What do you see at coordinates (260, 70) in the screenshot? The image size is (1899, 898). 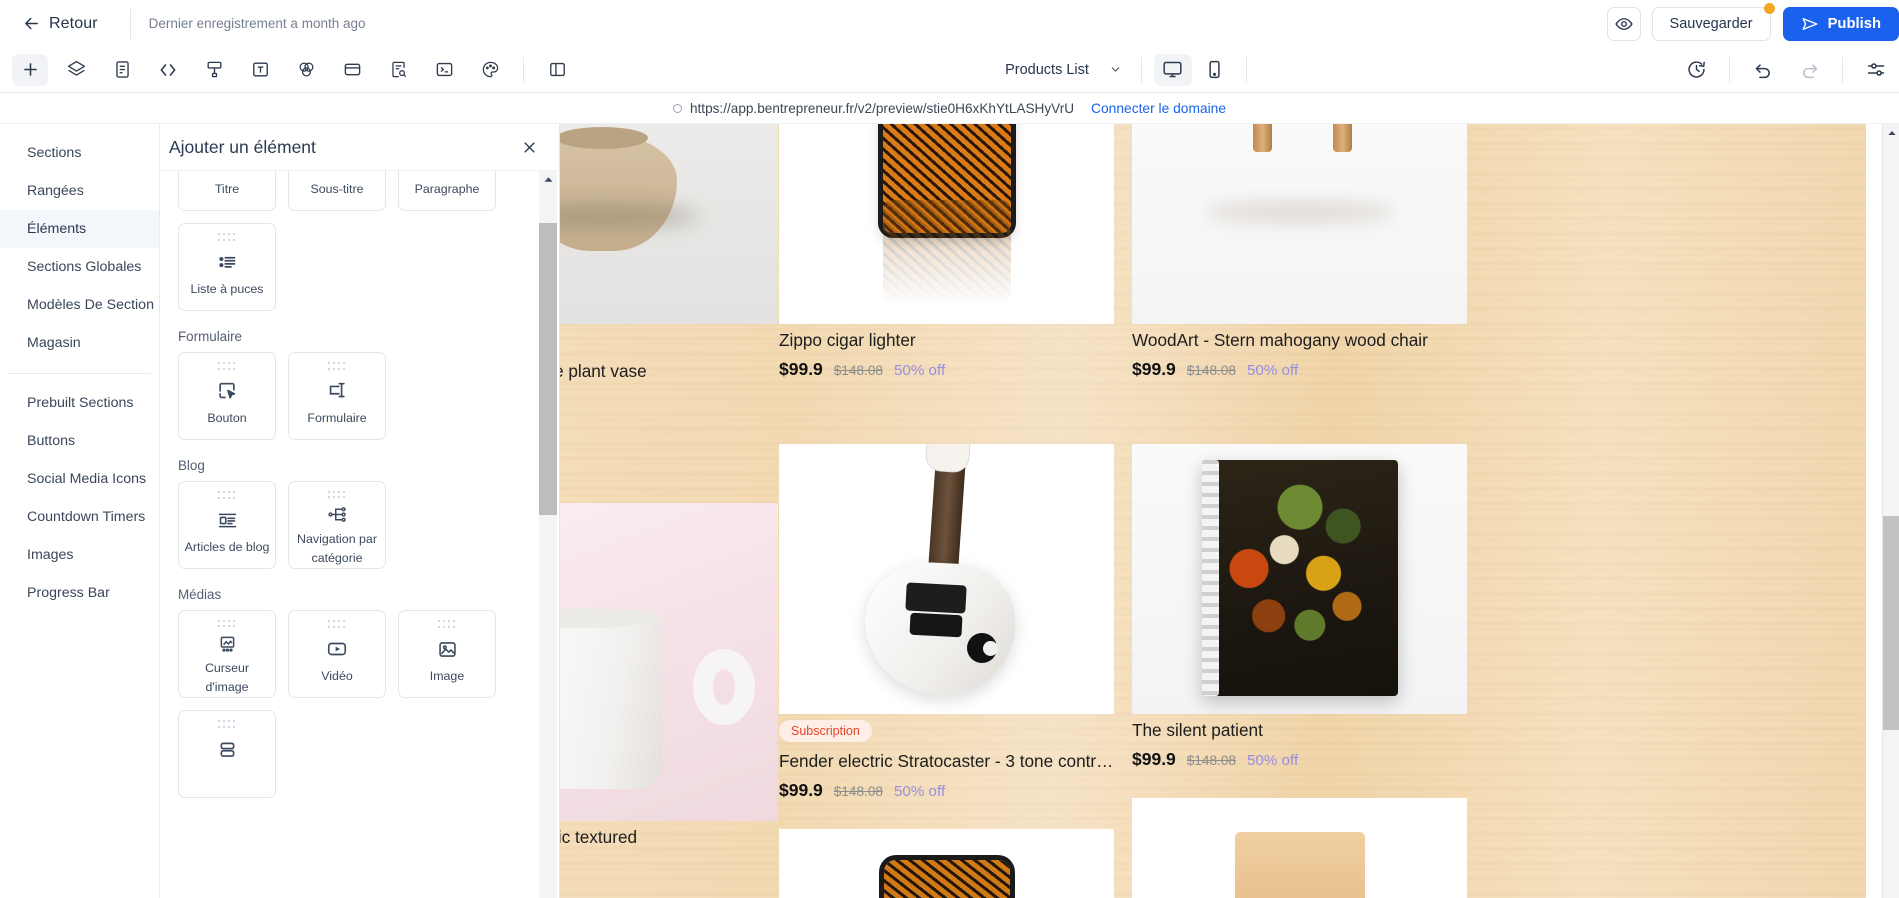 I see `text-icon-button` at bounding box center [260, 70].